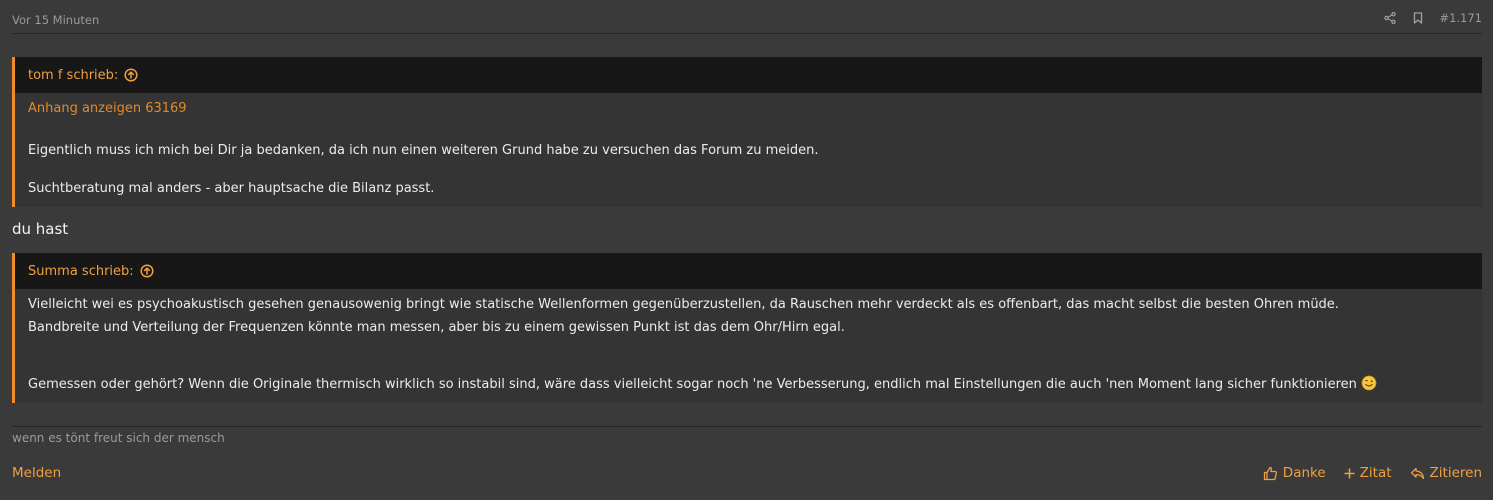 This screenshot has width=1493, height=500. What do you see at coordinates (1390, 18) in the screenshot?
I see `share-icon` at bounding box center [1390, 18].